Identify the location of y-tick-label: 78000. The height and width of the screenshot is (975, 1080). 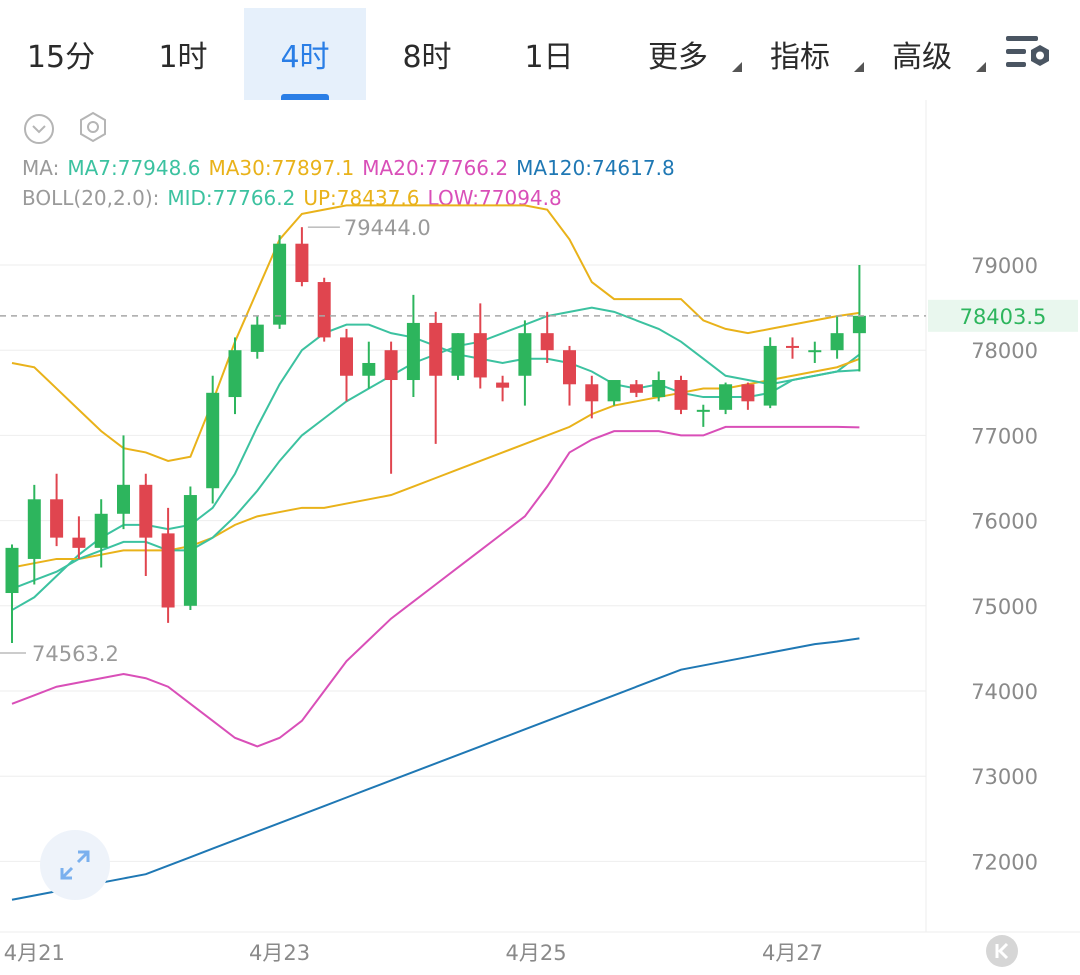
(1004, 351).